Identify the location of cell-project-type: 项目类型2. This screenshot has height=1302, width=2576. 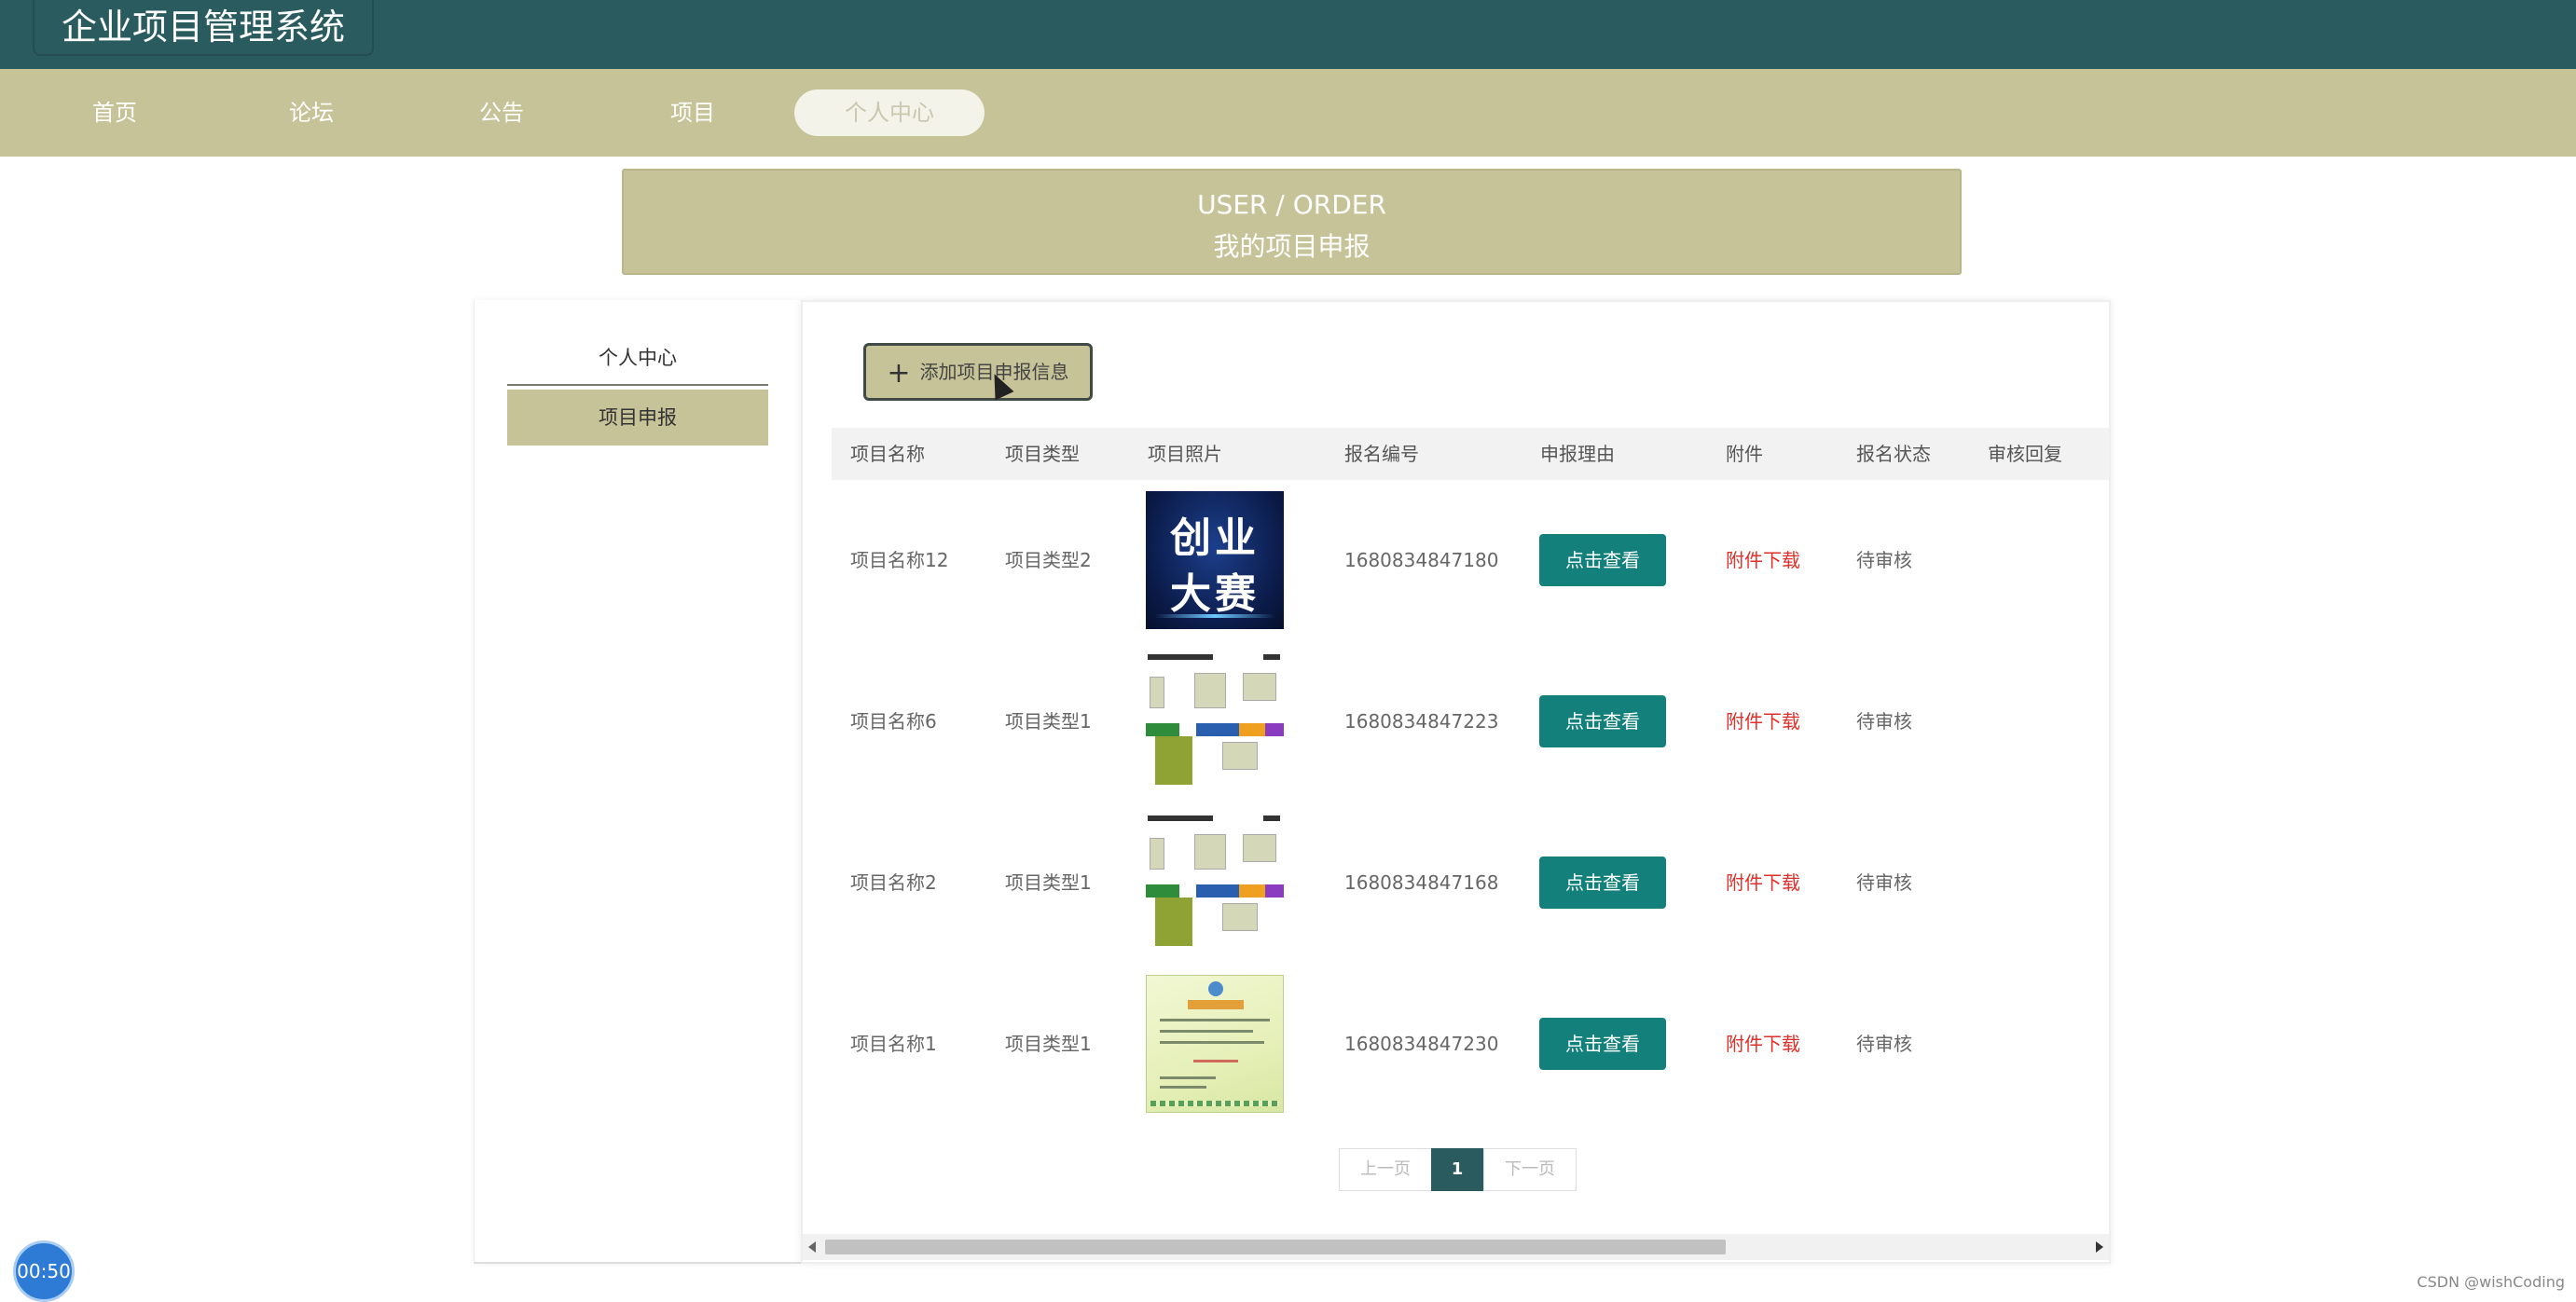
(1048, 560).